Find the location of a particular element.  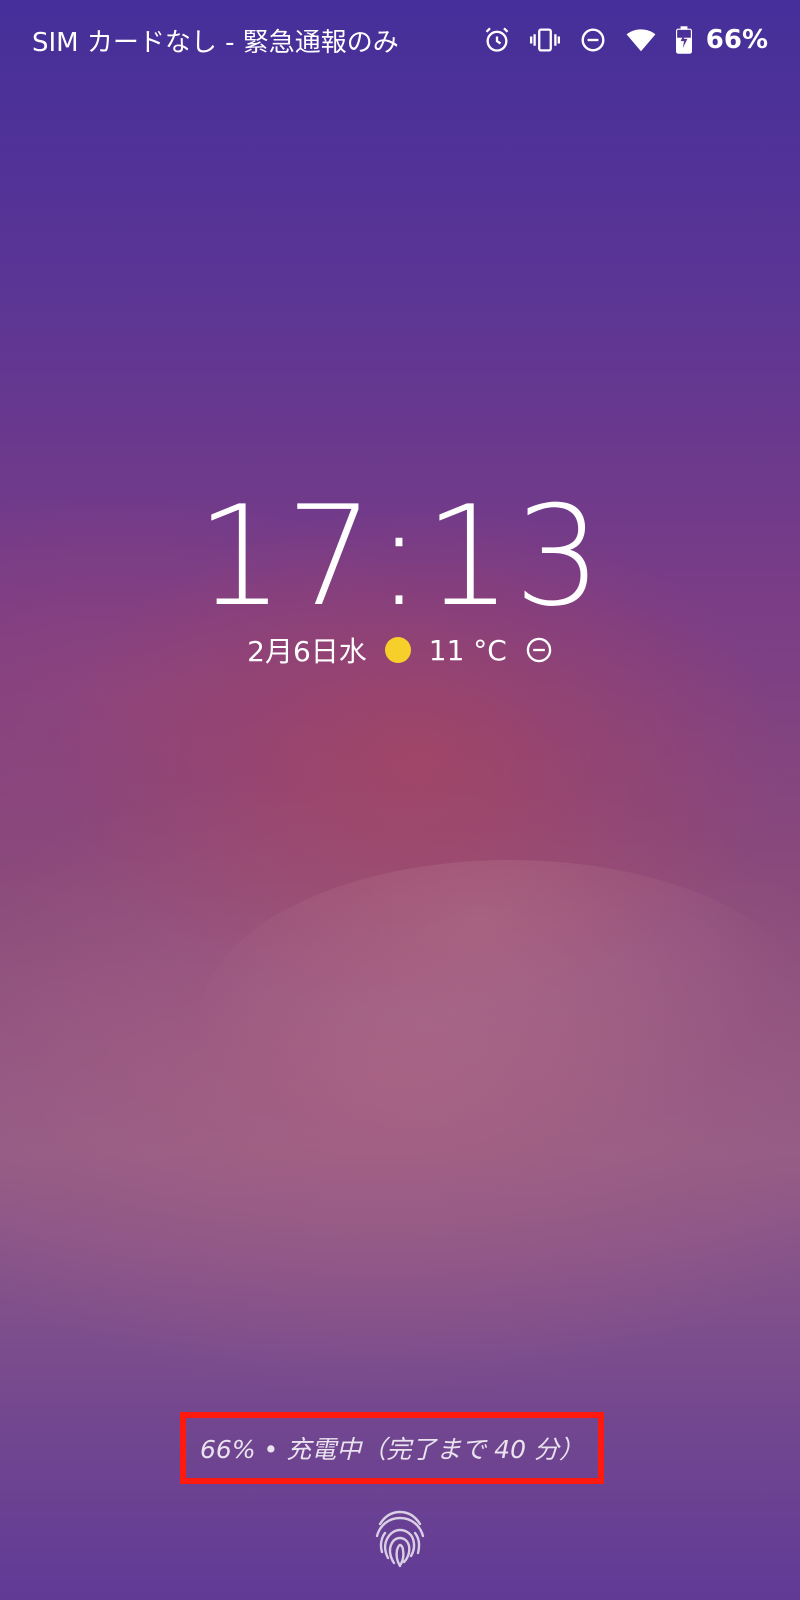

charging-status-text: 66% • 充電中（完了まで 40 分） is located at coordinates (392, 1449).